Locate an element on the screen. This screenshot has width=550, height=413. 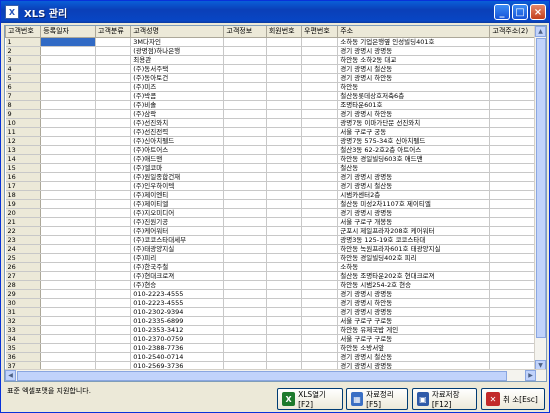
table-row: 27(주)현대크로져철산동 조명타운202호 현대크로져02- is located at coordinates (275, 276).